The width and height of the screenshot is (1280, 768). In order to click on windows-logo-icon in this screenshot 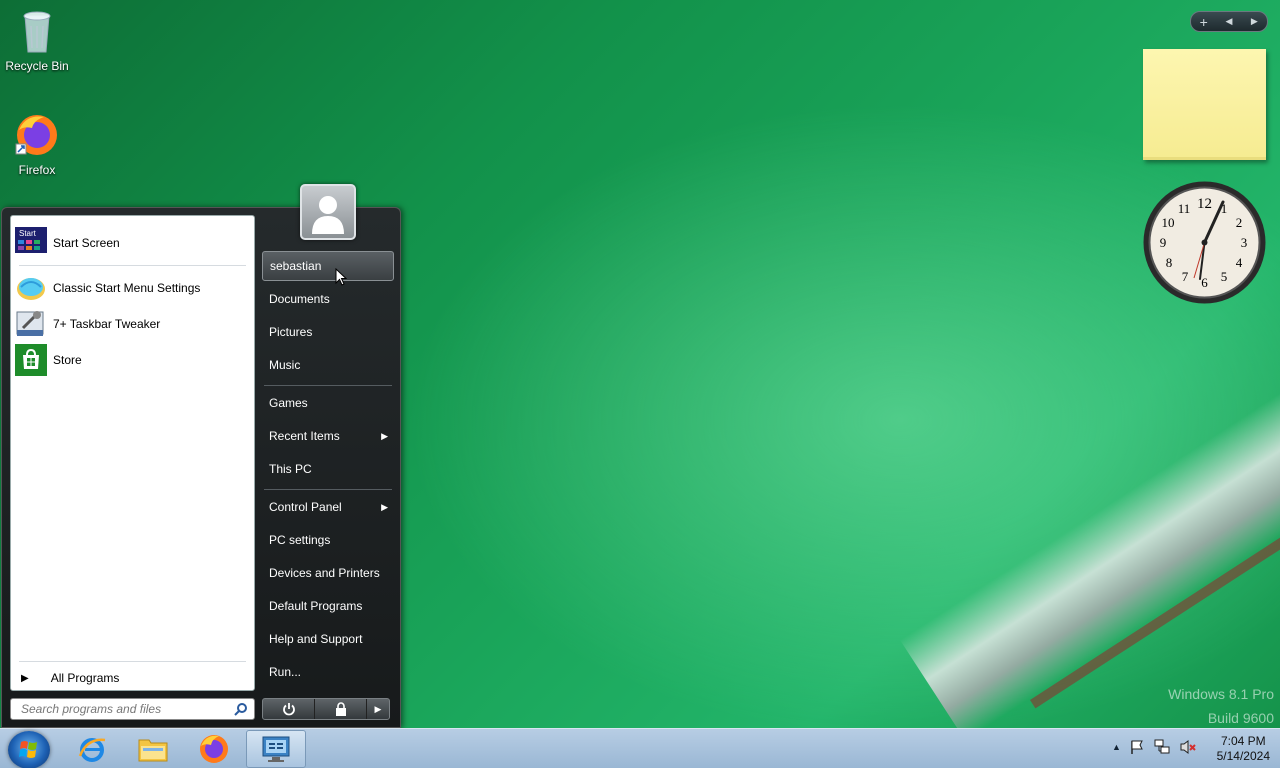, I will do `click(28, 749)`.